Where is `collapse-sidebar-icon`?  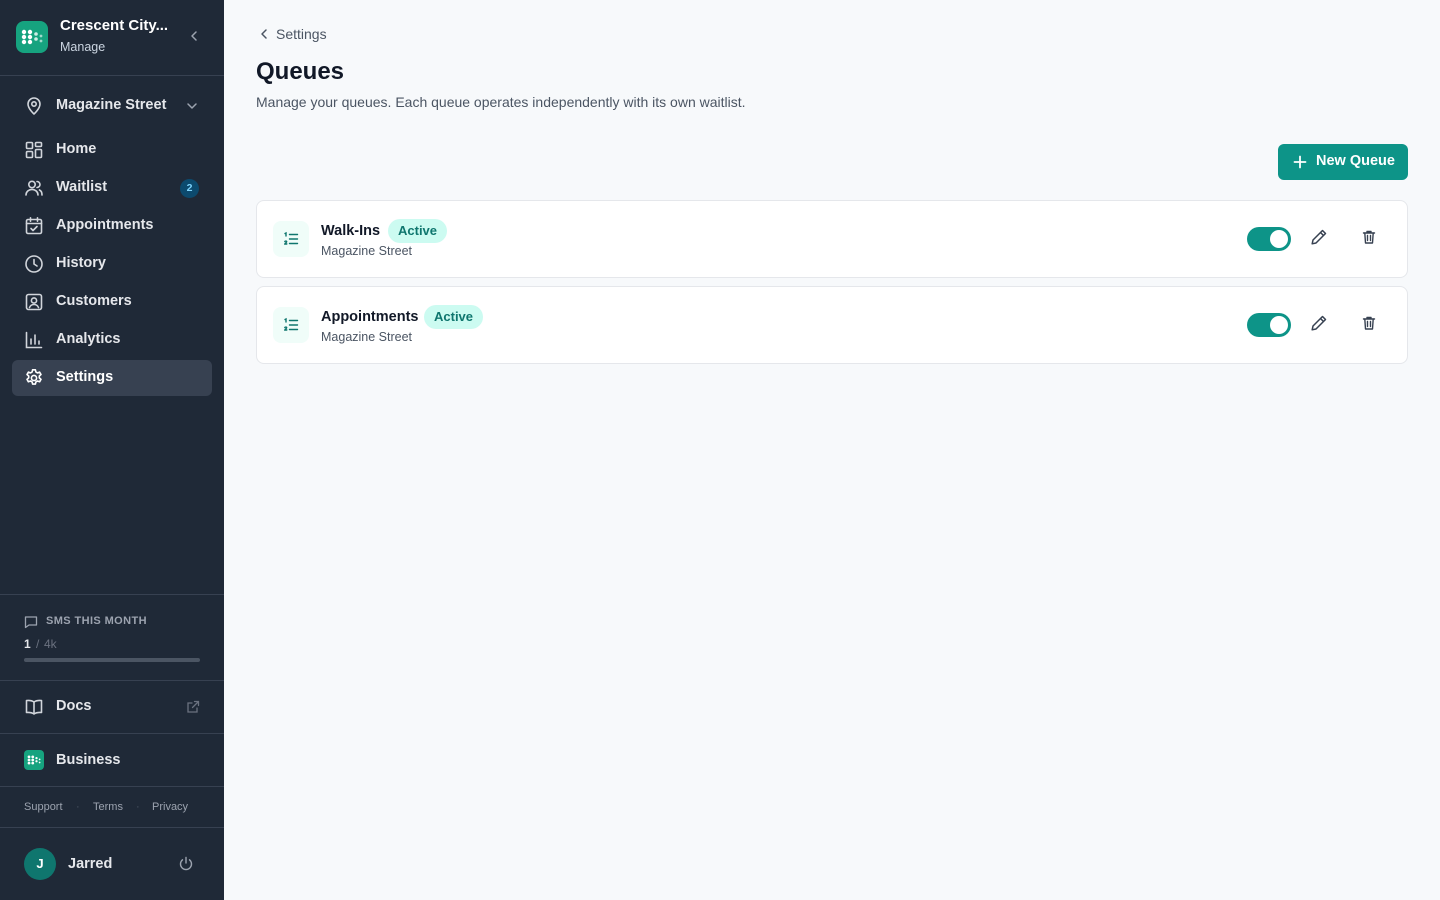 collapse-sidebar-icon is located at coordinates (194, 36).